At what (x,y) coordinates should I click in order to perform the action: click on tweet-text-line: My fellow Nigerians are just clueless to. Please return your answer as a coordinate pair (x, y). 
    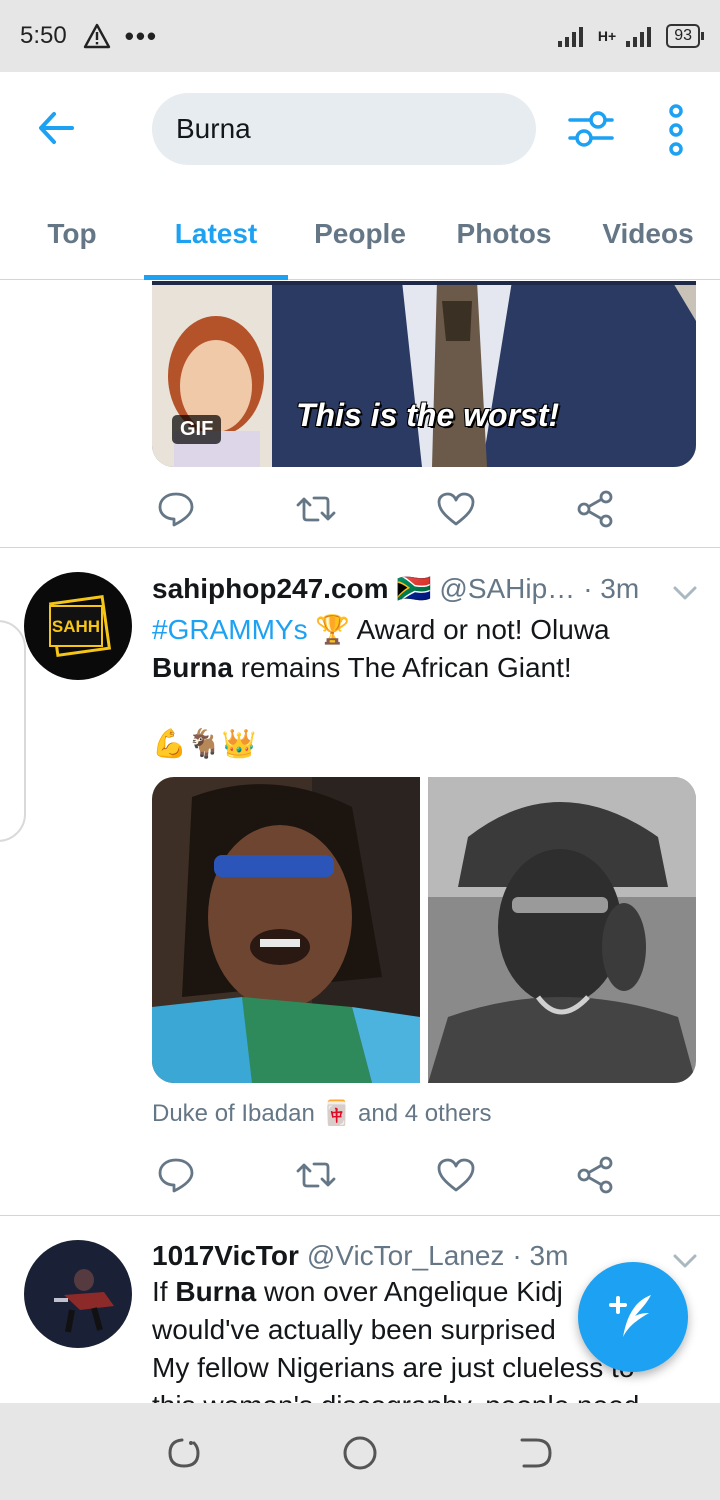
    Looking at the image, I should click on (393, 1367).